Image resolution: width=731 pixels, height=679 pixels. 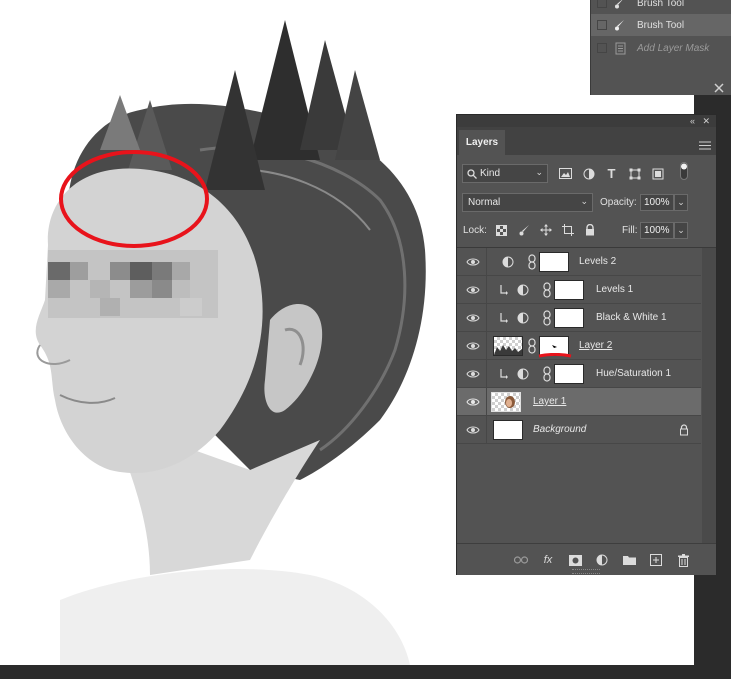 What do you see at coordinates (634, 373) in the screenshot?
I see `layer-name: Hue/Saturation 1` at bounding box center [634, 373].